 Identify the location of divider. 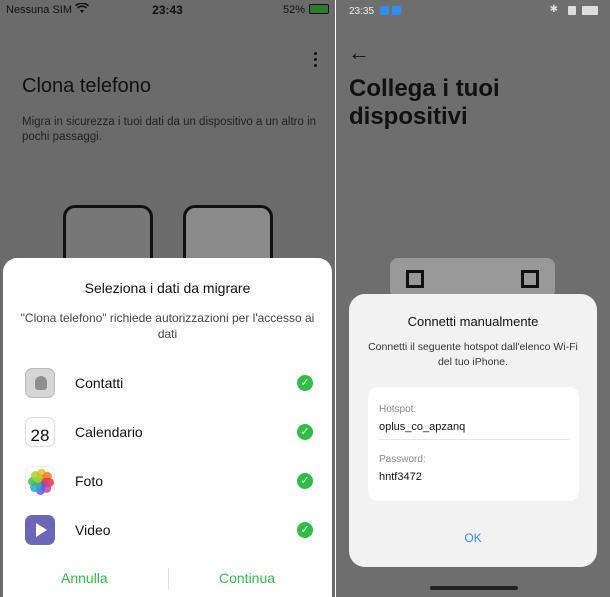
(474, 439).